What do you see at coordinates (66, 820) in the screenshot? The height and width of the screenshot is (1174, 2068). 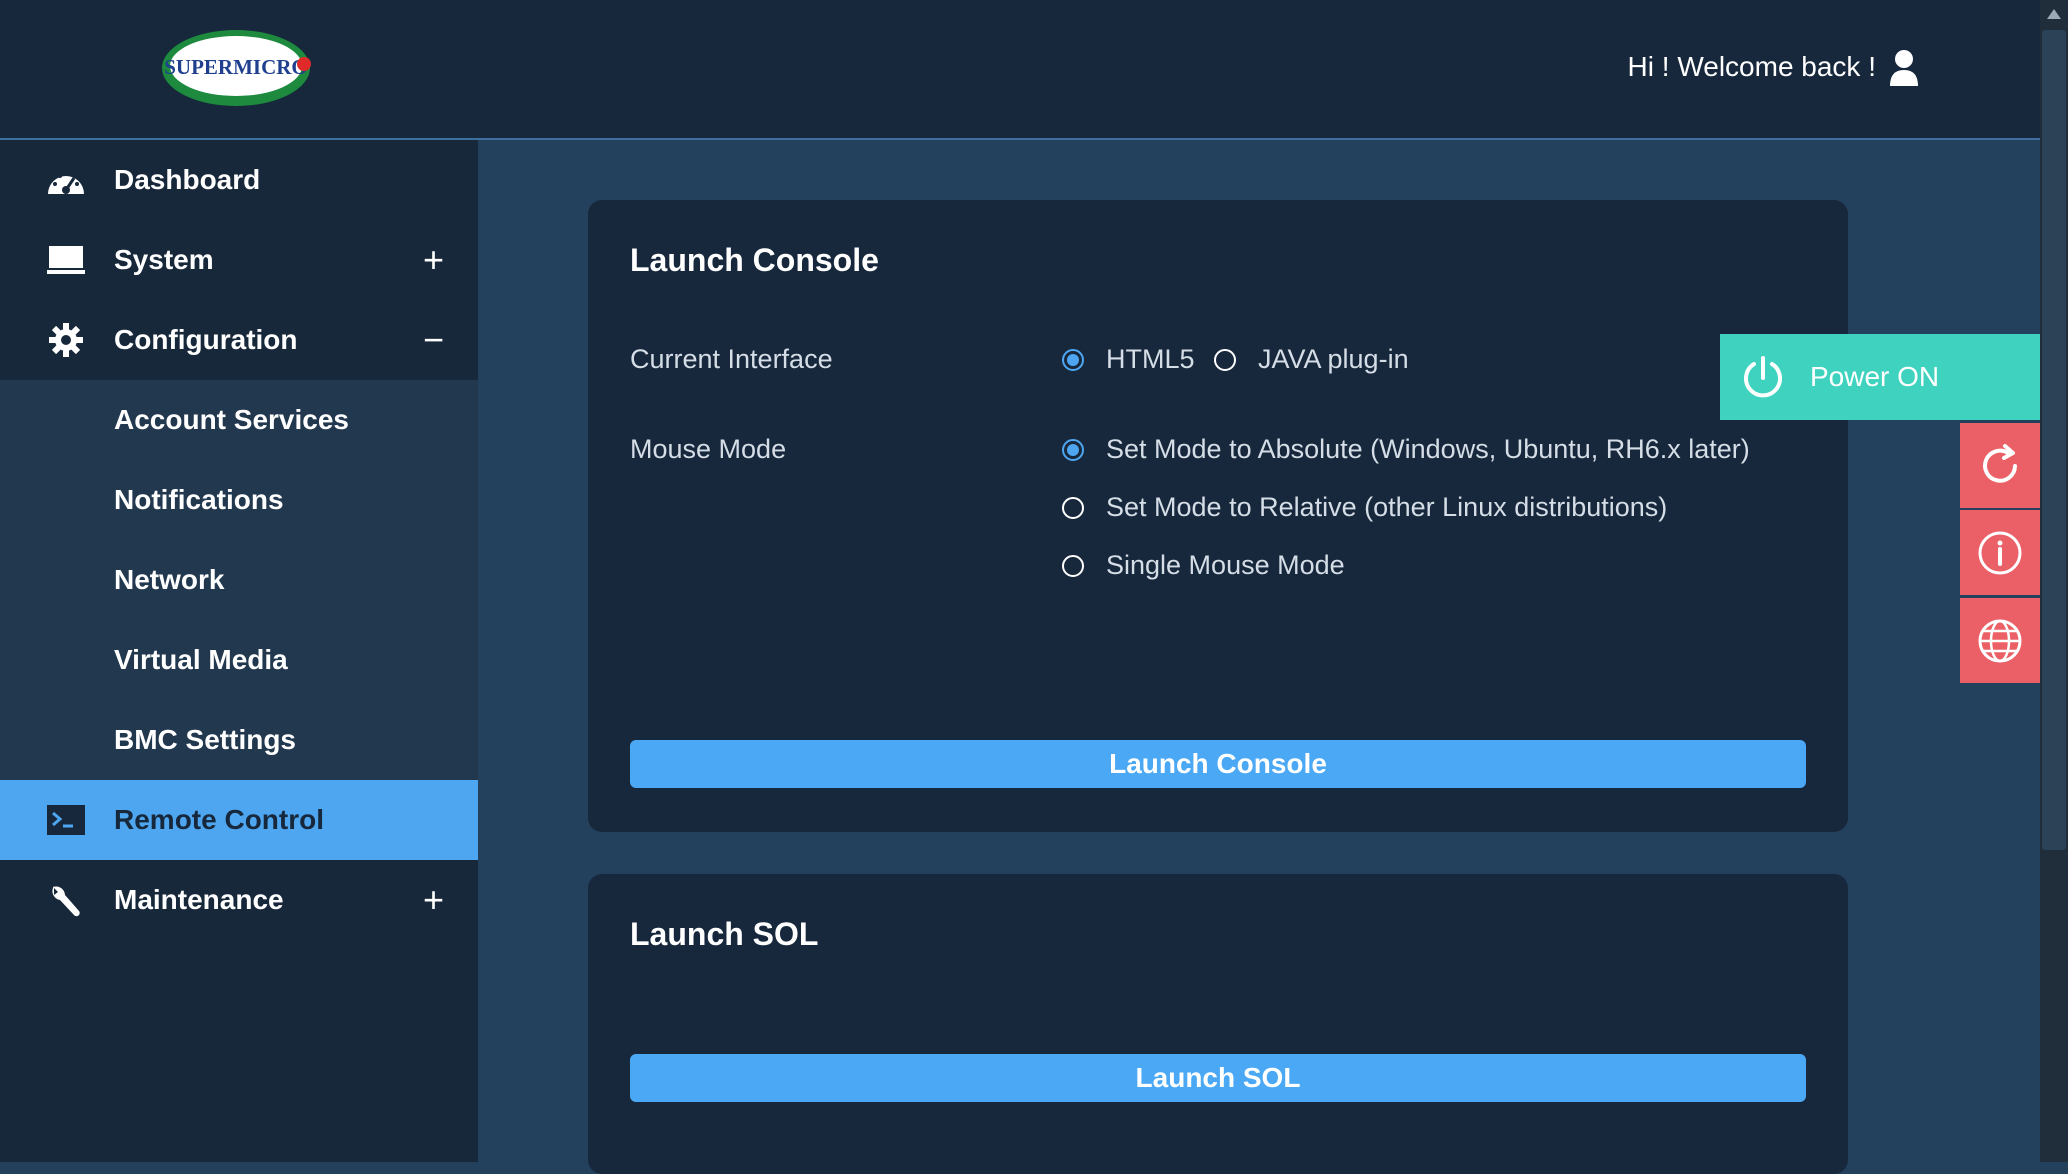 I see `terminal-icon` at bounding box center [66, 820].